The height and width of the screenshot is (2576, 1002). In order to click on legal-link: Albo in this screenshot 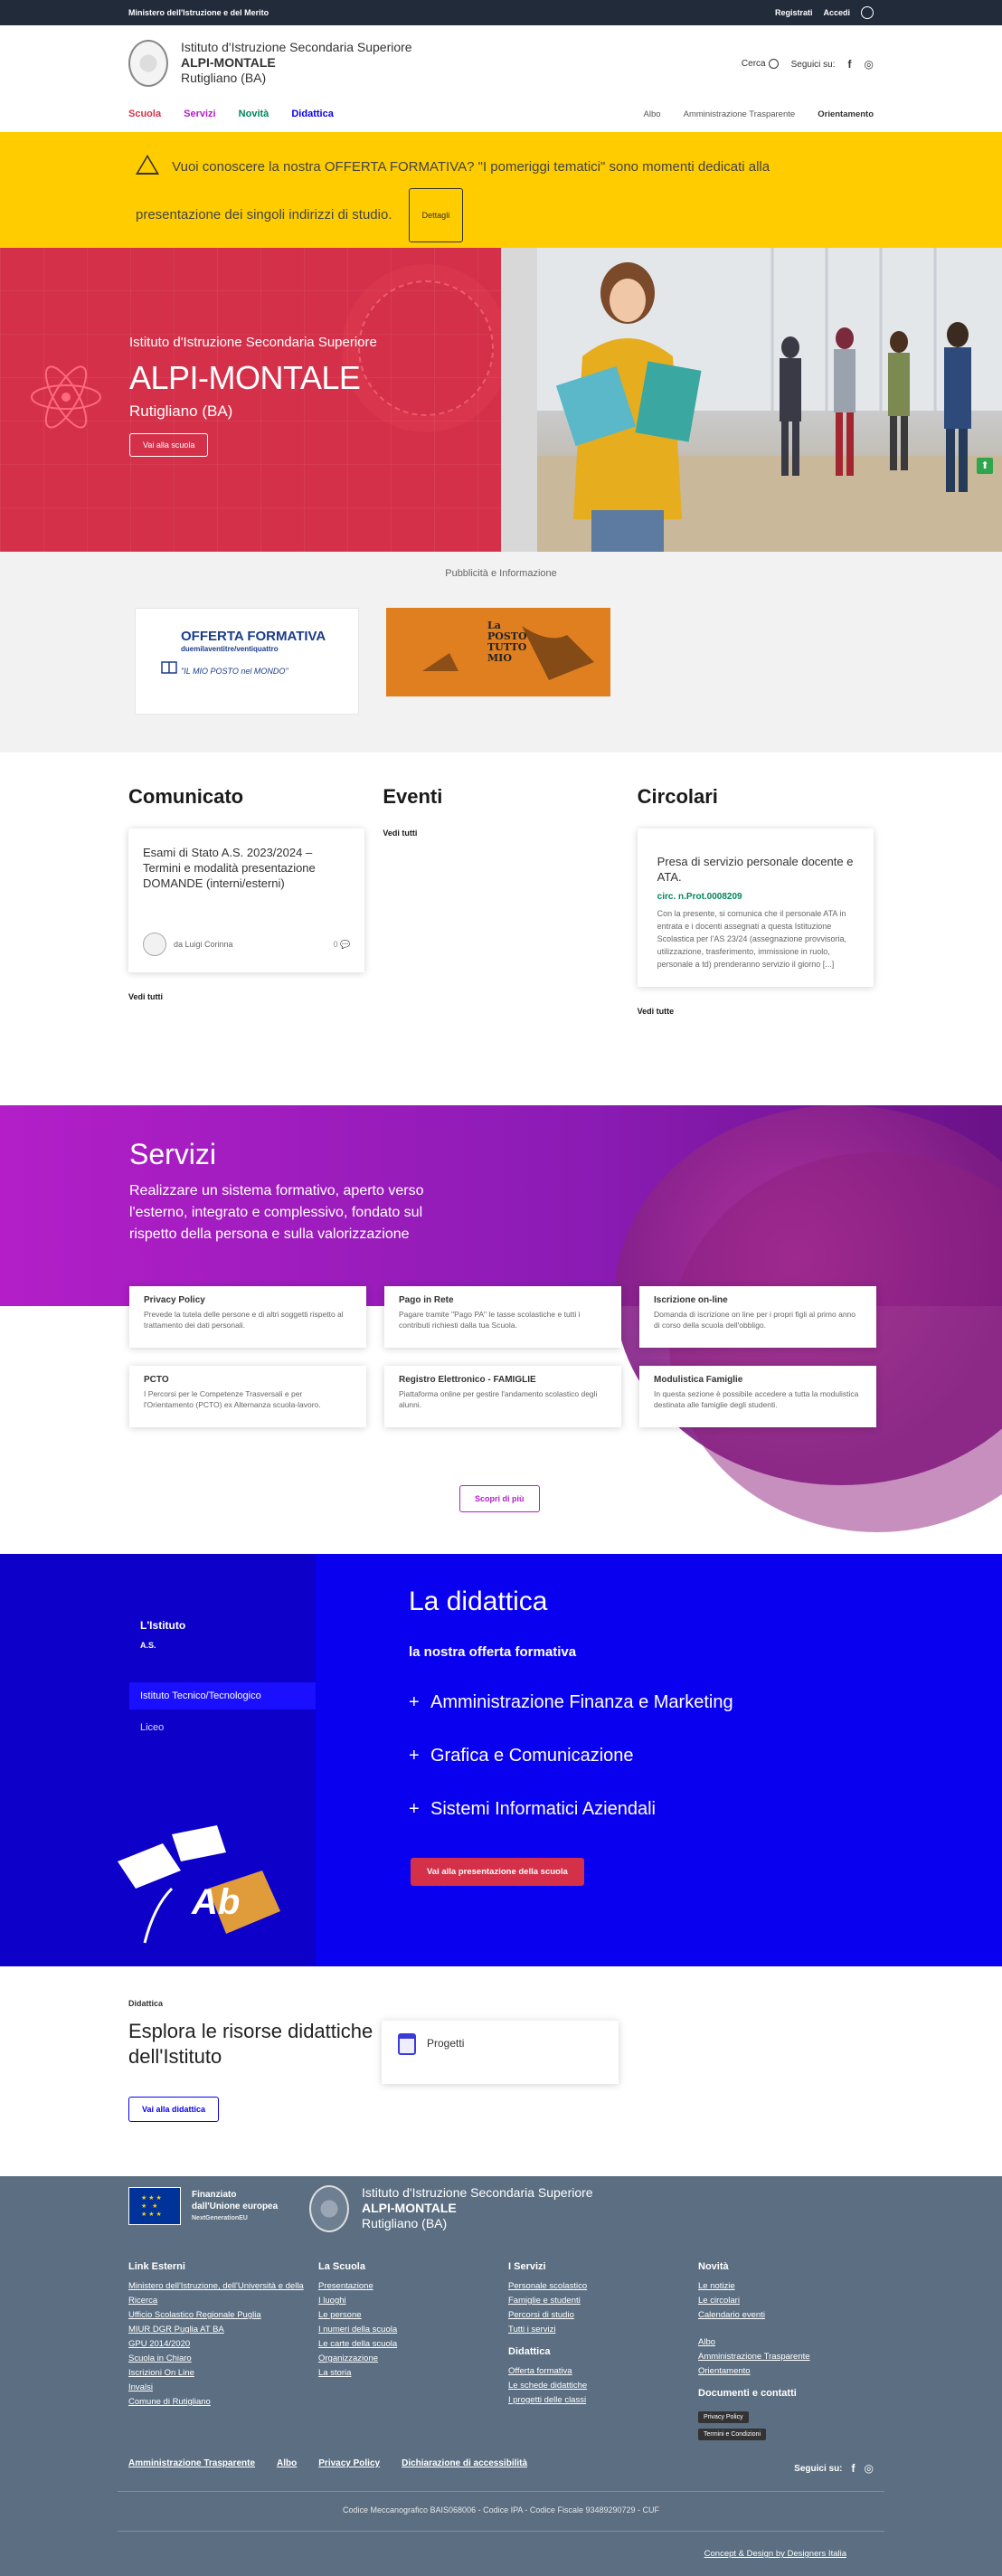, I will do `click(287, 2463)`.